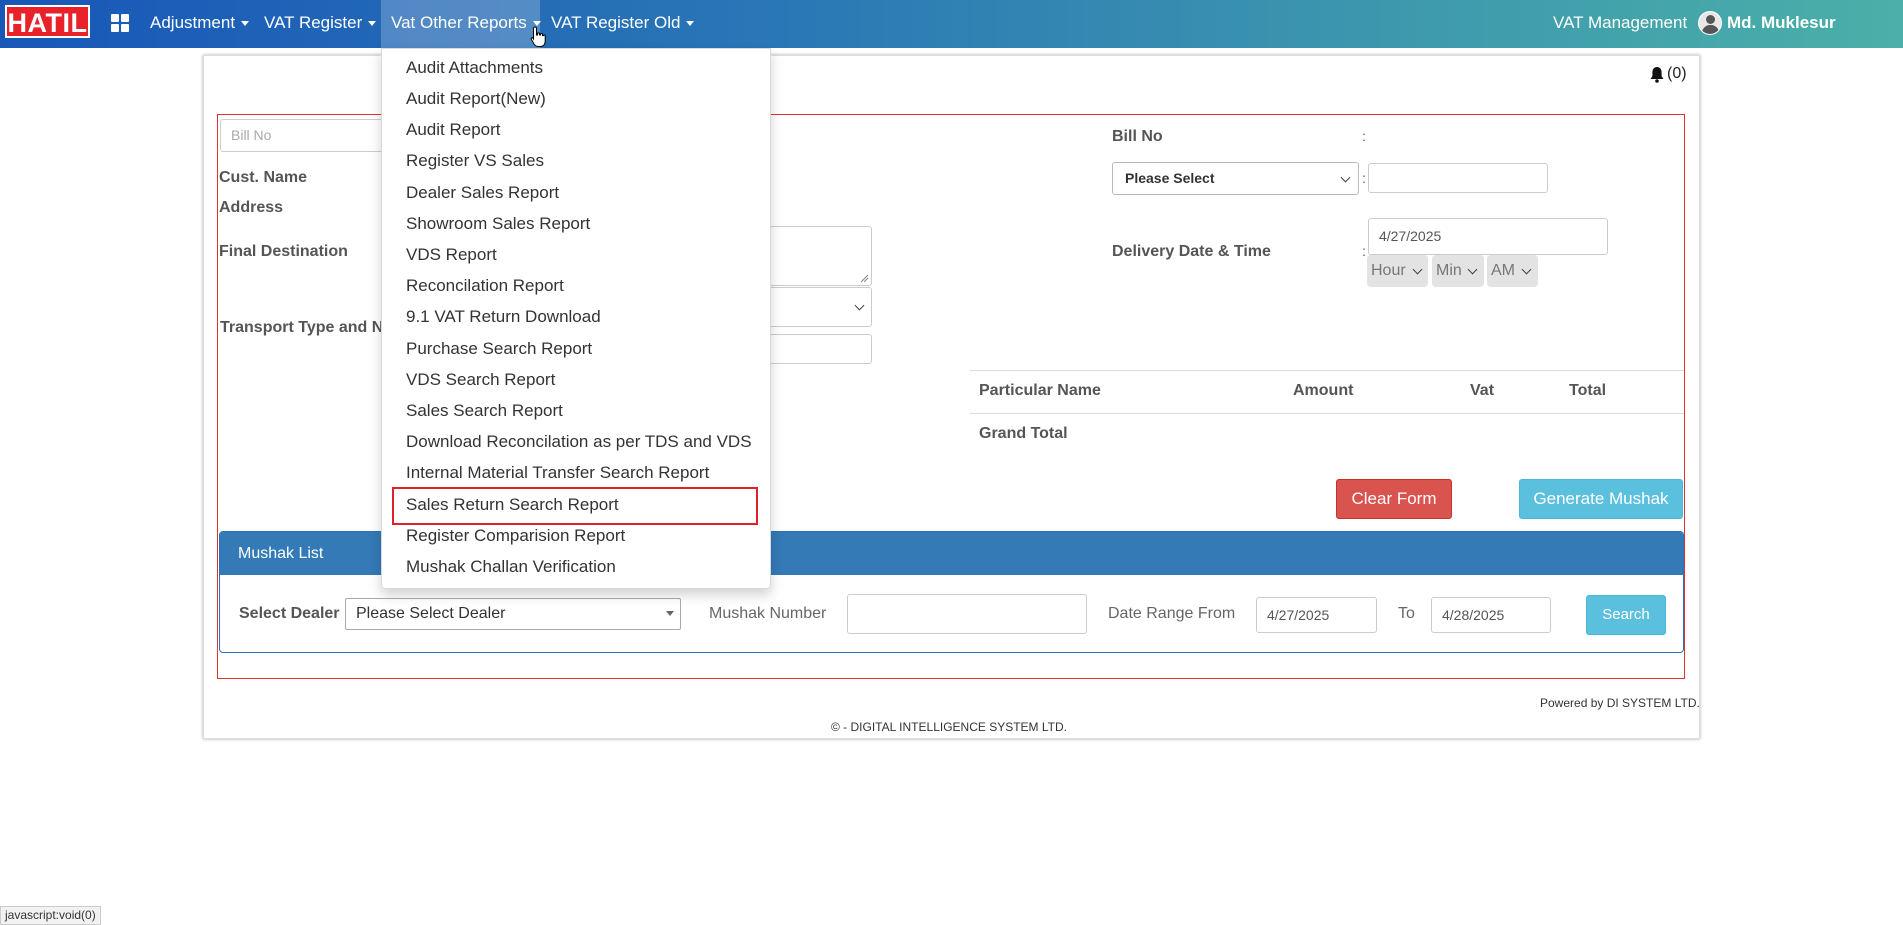 This screenshot has height=925, width=1903. What do you see at coordinates (1620, 703) in the screenshot?
I see `powered-by: Powered by DI SYSTEM LTD.` at bounding box center [1620, 703].